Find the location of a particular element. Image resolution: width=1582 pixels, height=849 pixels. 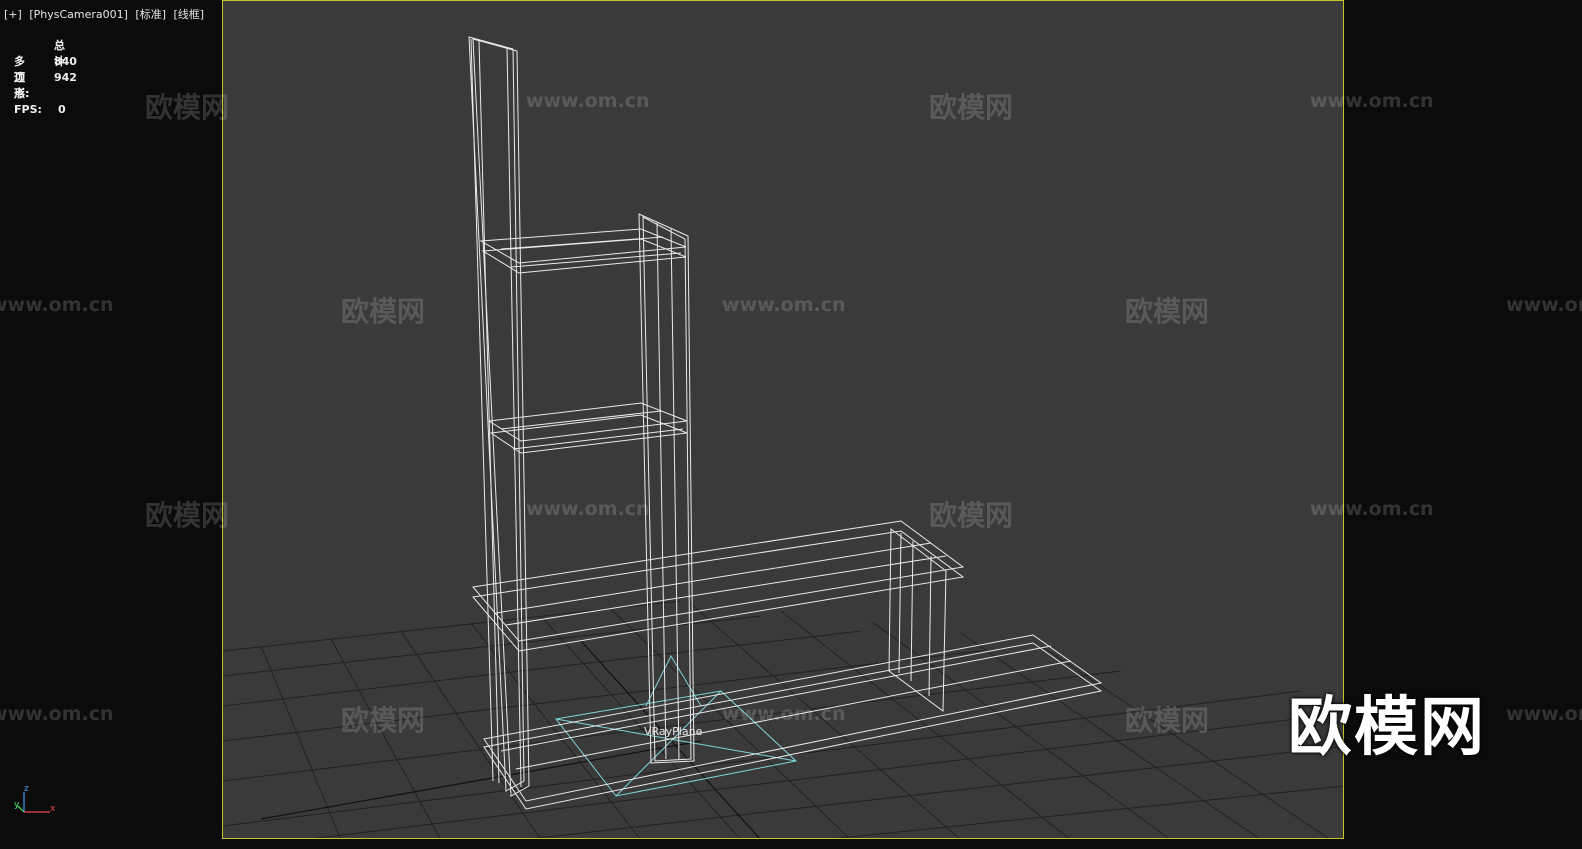

vertices-value: 942 is located at coordinates (65, 77).